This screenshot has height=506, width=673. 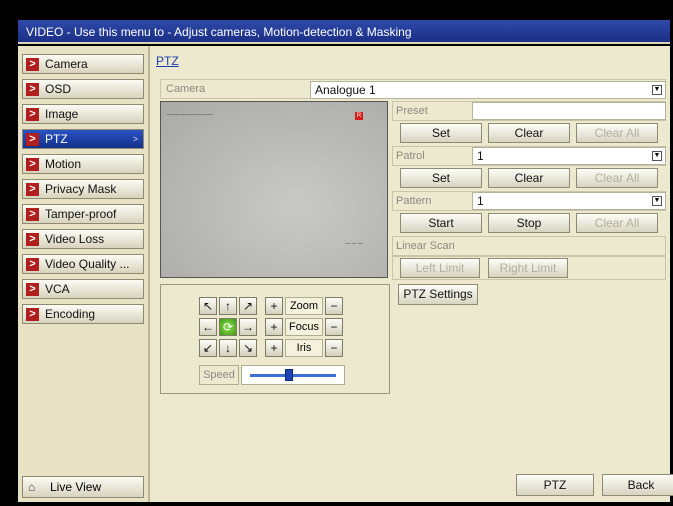 I want to click on pattern-stop-button: Stop, so click(x=529, y=223).